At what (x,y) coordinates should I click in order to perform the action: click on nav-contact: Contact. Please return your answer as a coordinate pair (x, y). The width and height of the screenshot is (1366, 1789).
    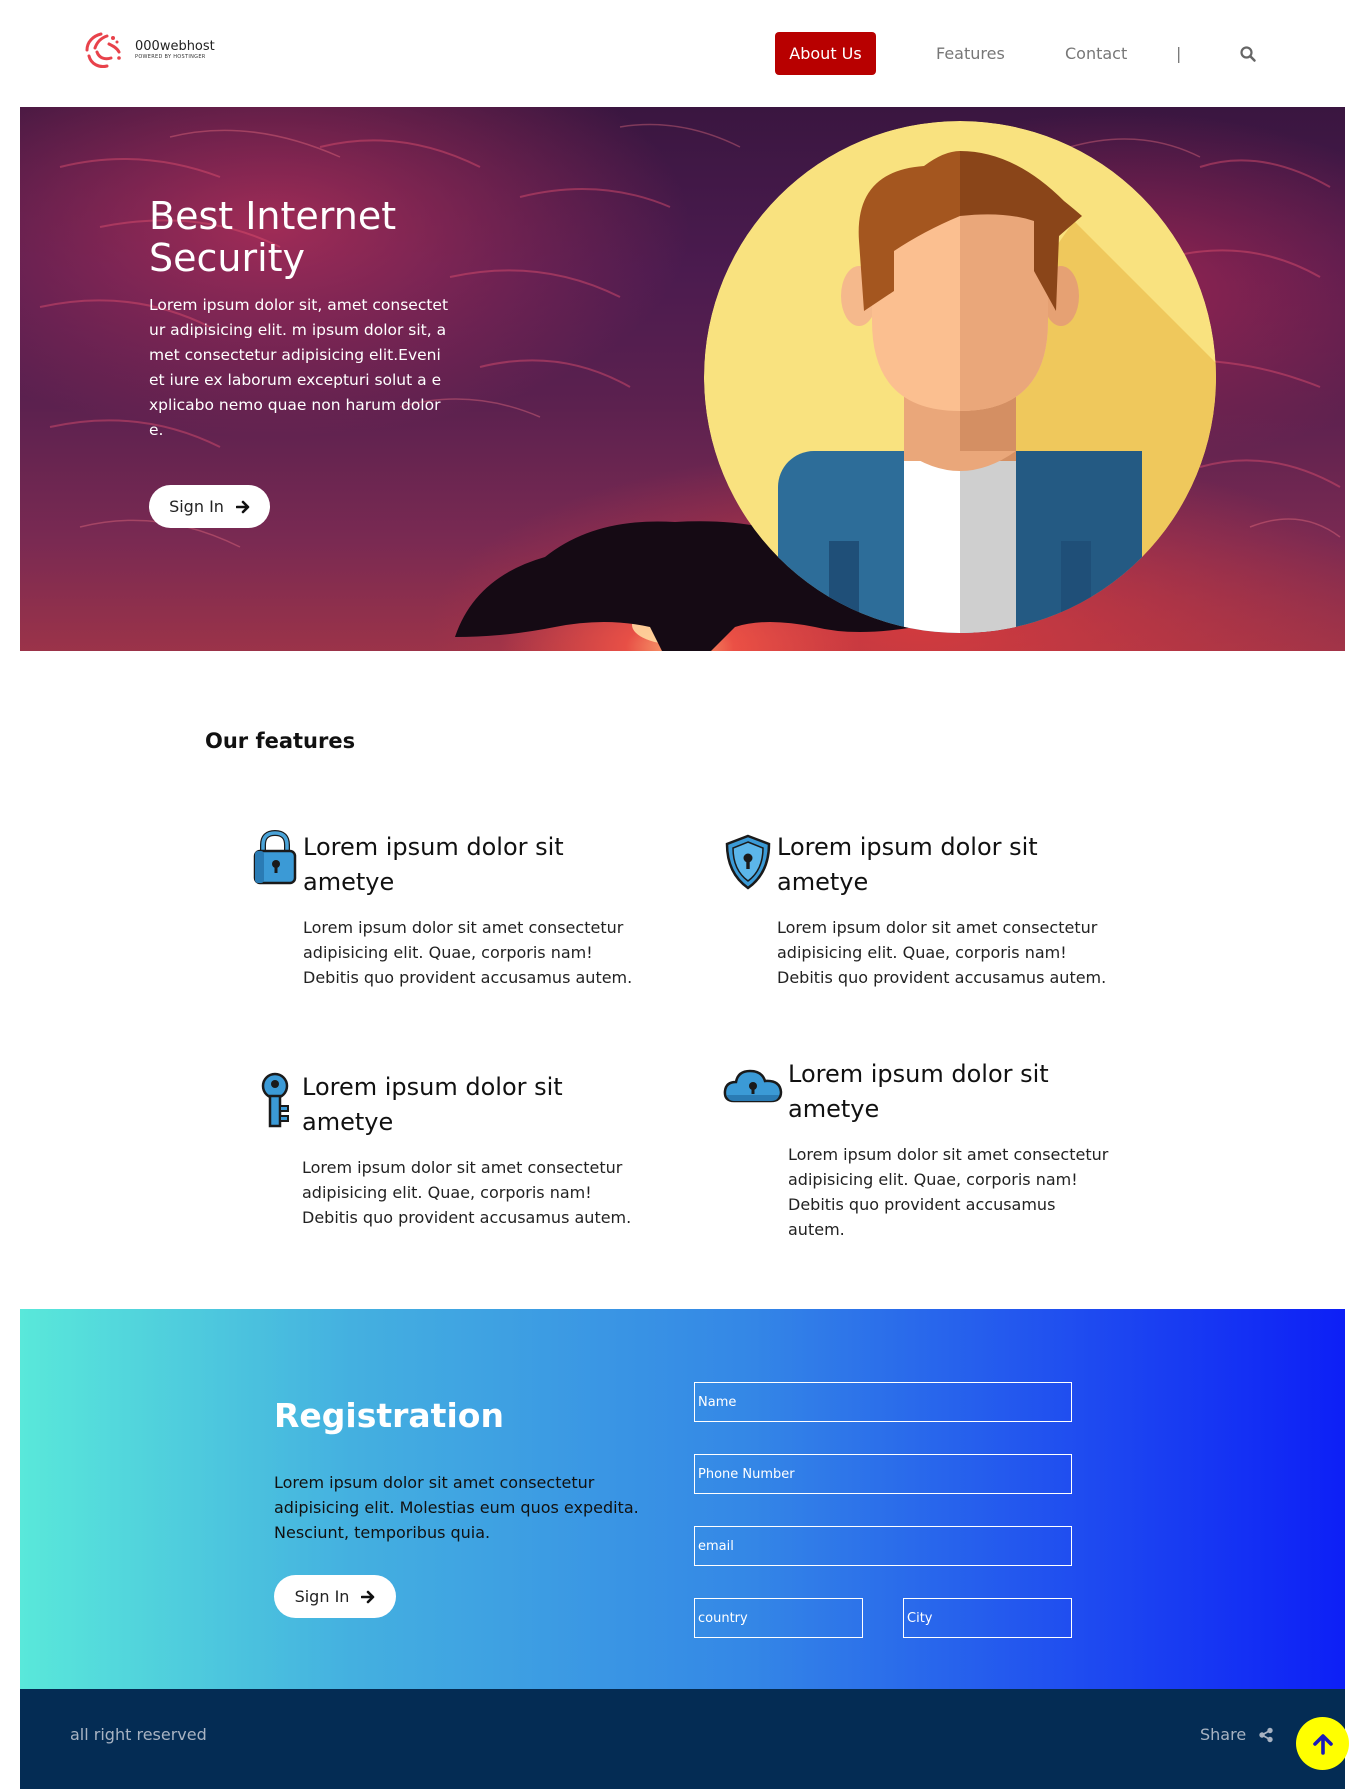
    Looking at the image, I should click on (1096, 53).